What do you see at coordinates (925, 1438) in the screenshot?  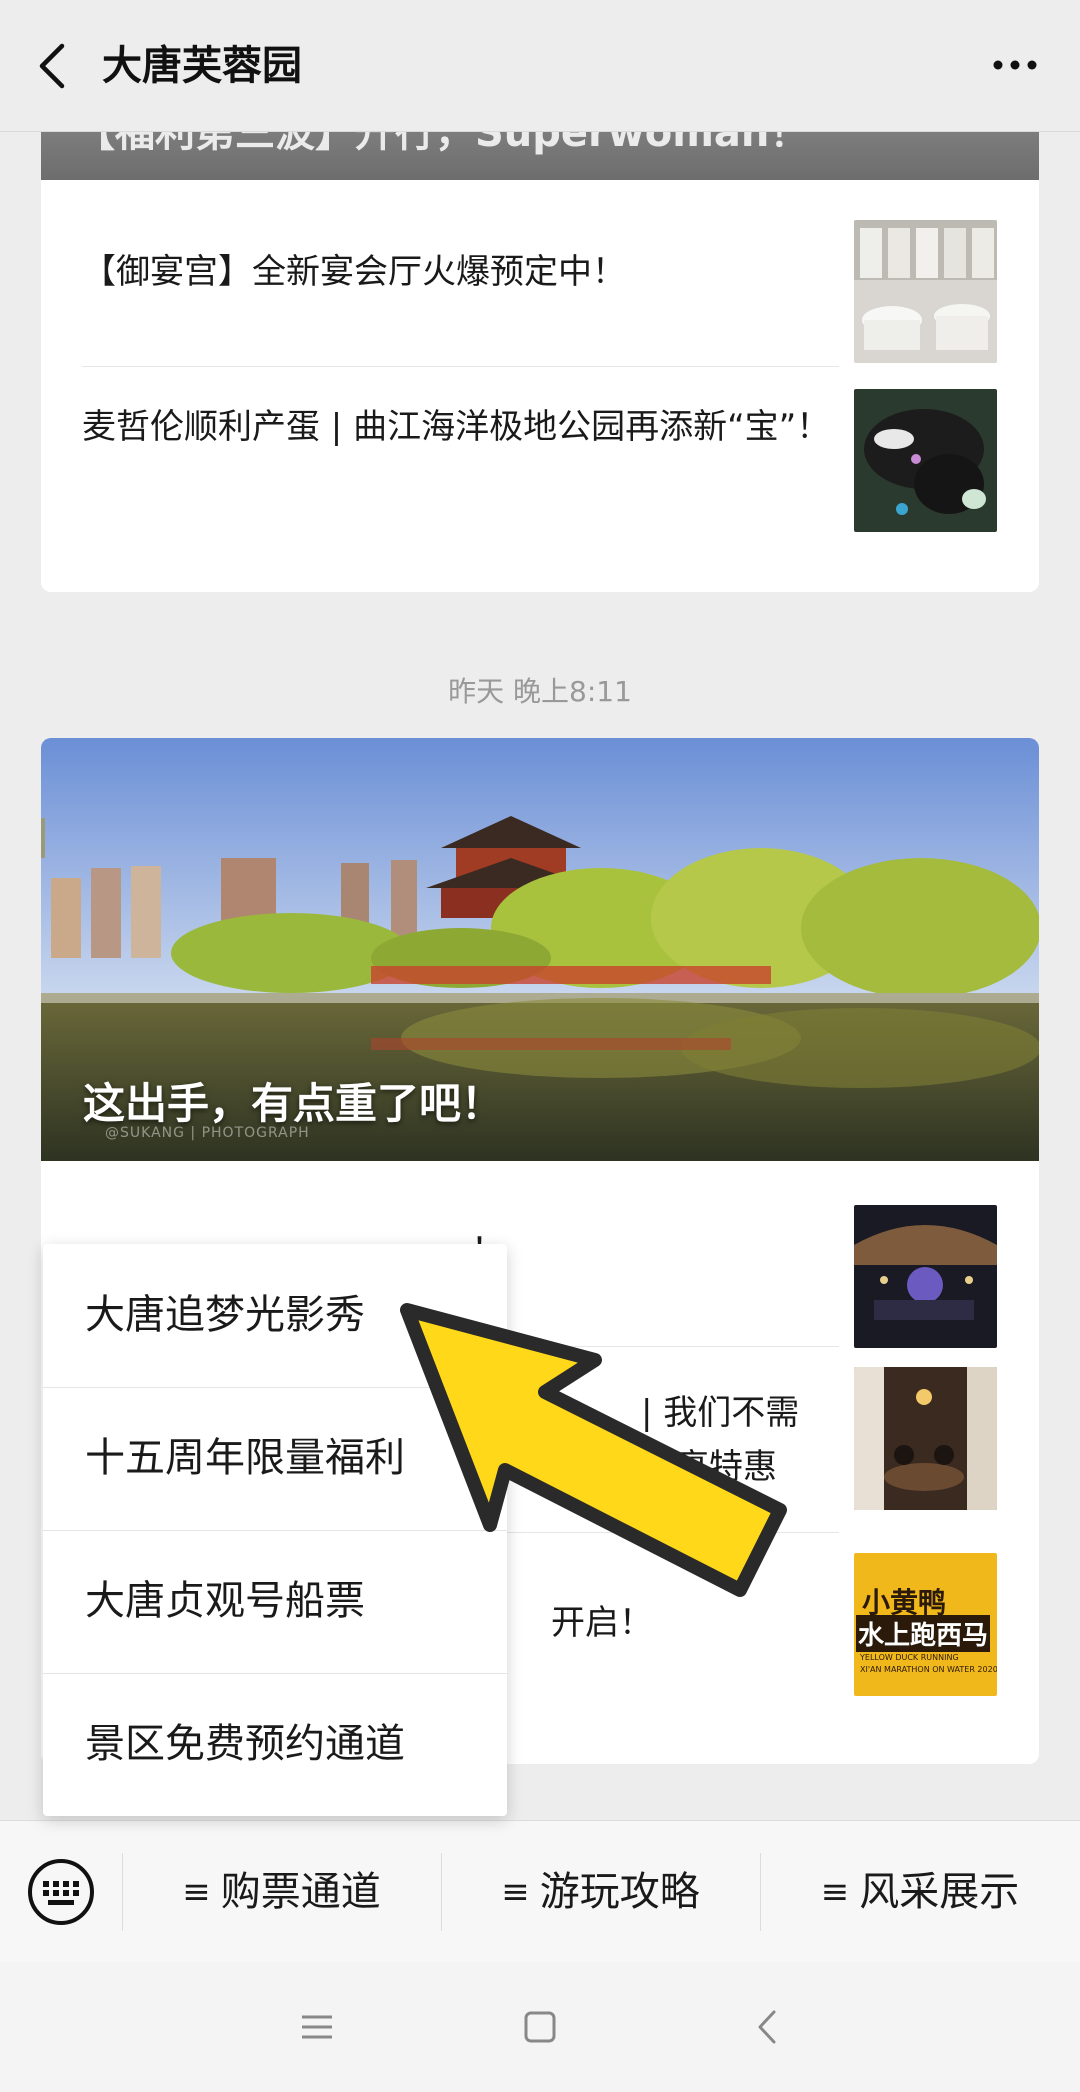 I see `restaurant-thumbnail` at bounding box center [925, 1438].